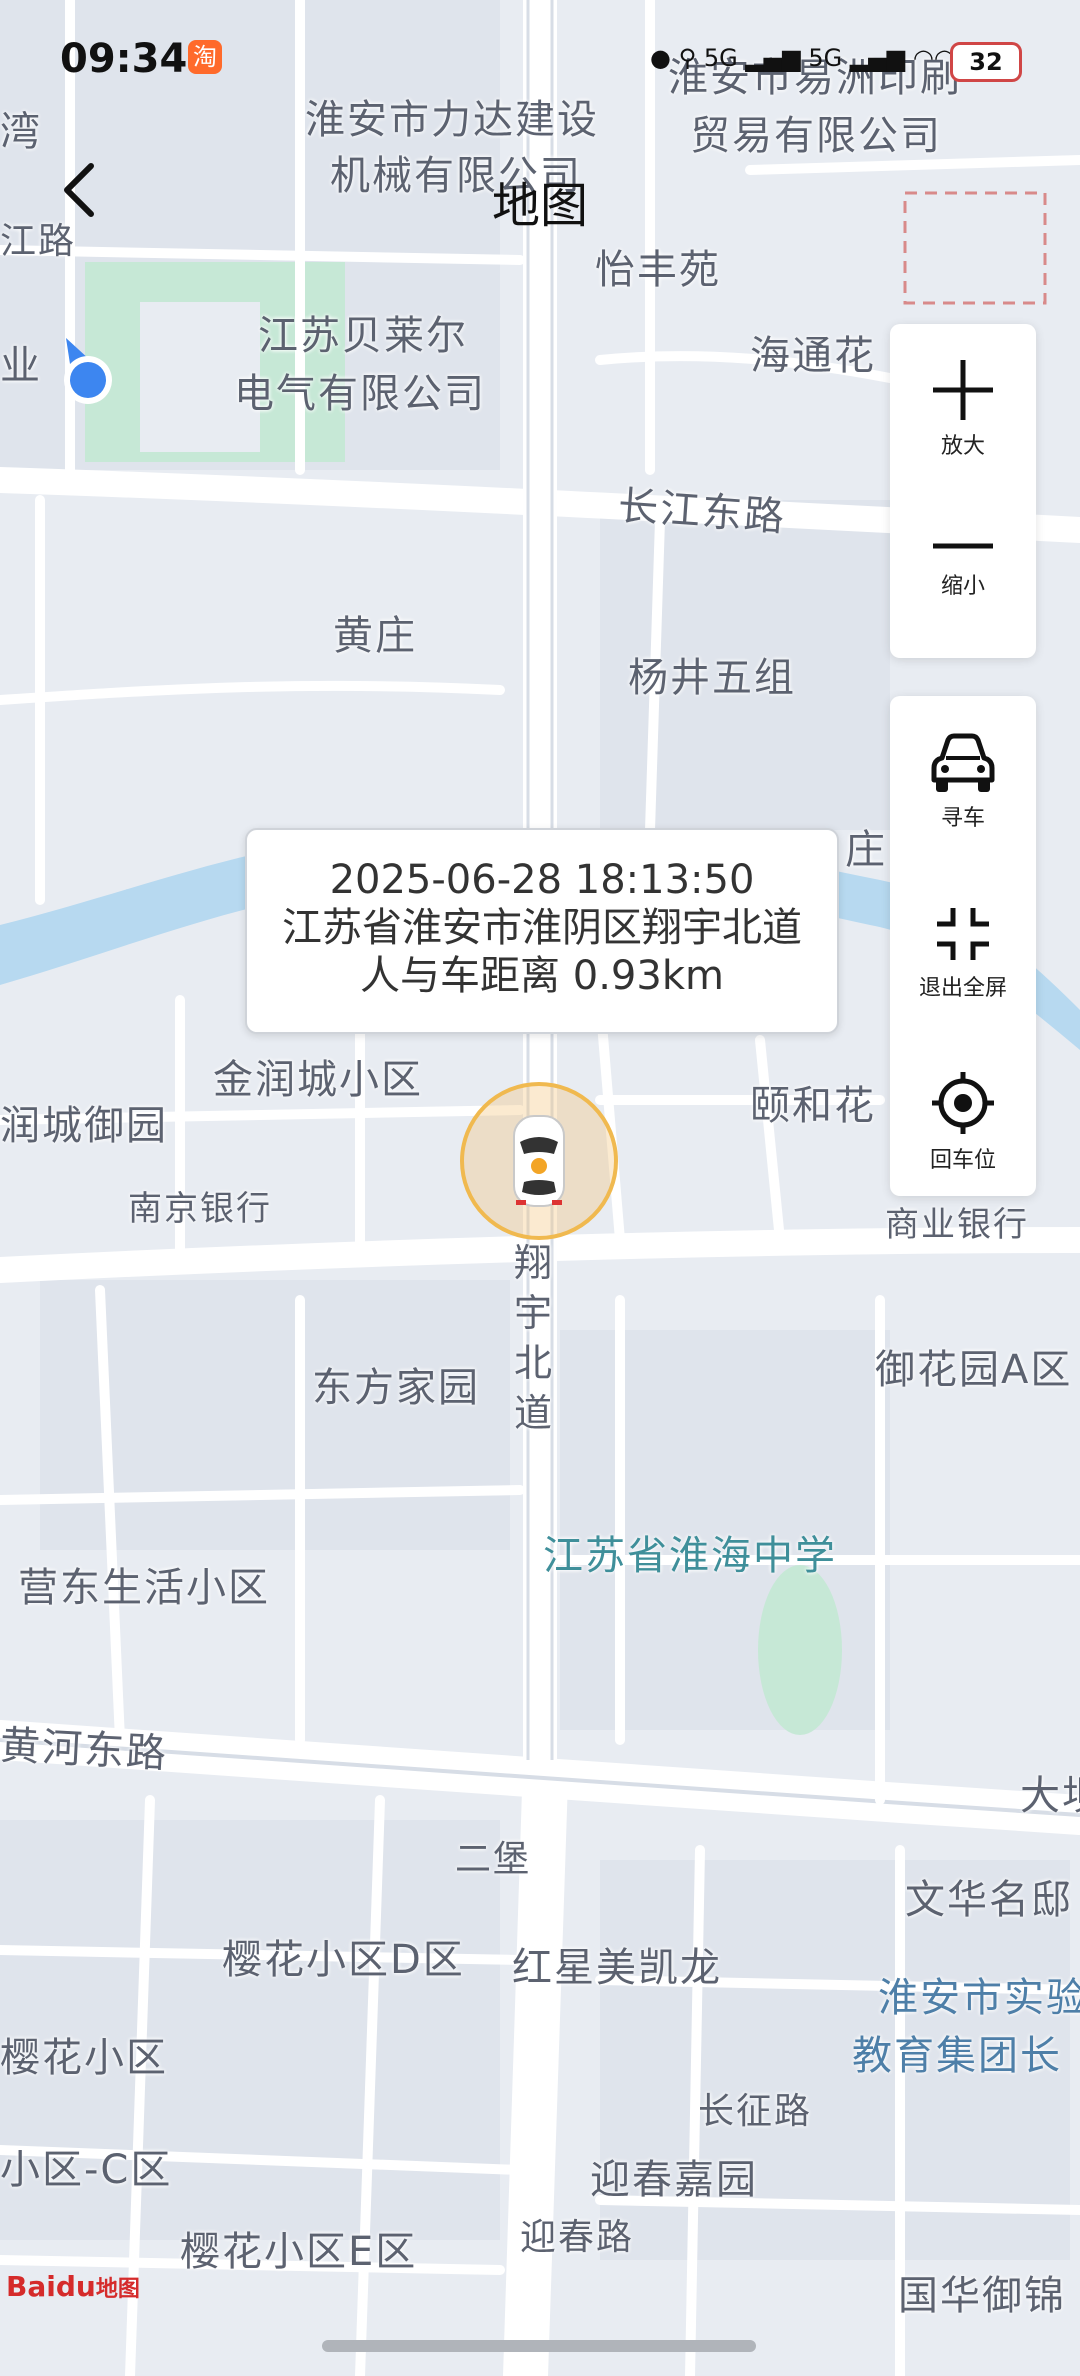 Image resolution: width=1080 pixels, height=2376 pixels. I want to click on road-label: 翔, so click(534, 1263).